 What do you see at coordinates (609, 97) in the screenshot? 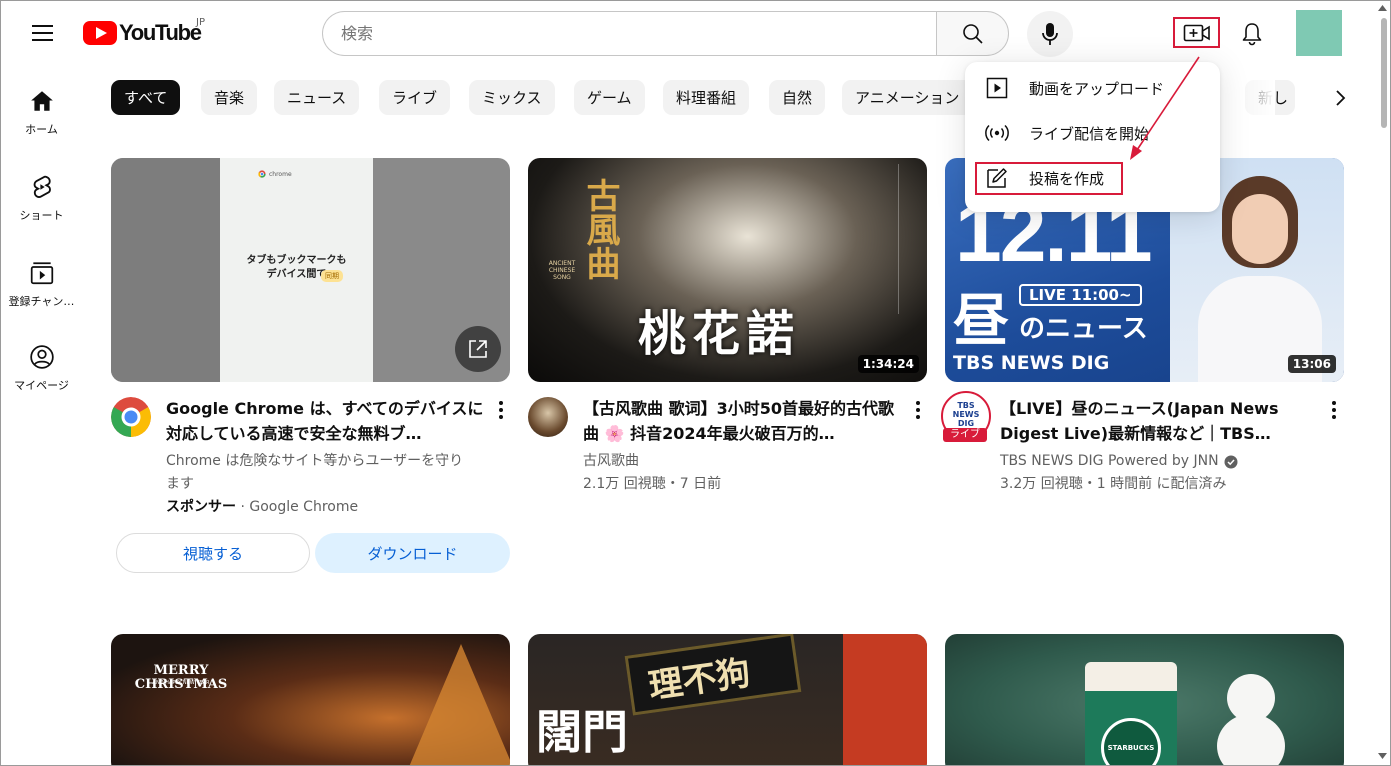
I see `chip-game: ゲーム` at bounding box center [609, 97].